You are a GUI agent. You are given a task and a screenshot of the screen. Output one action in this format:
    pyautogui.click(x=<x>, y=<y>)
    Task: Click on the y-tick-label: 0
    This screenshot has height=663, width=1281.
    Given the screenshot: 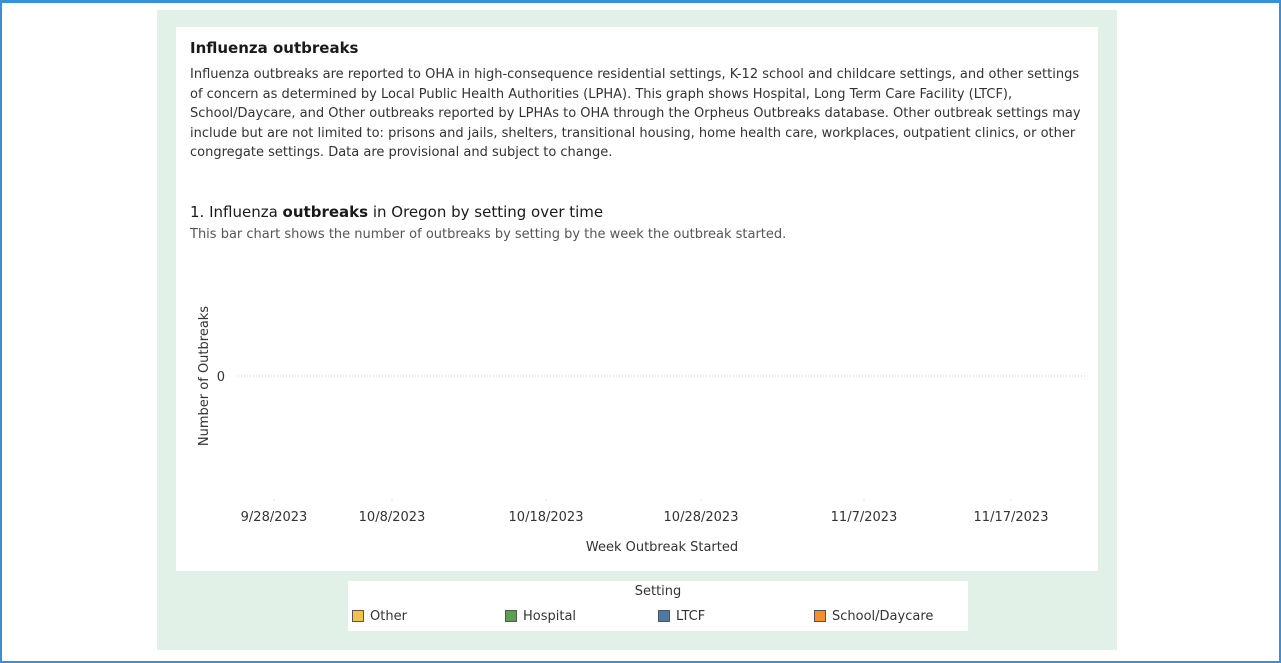 What is the action you would take?
    pyautogui.click(x=221, y=377)
    